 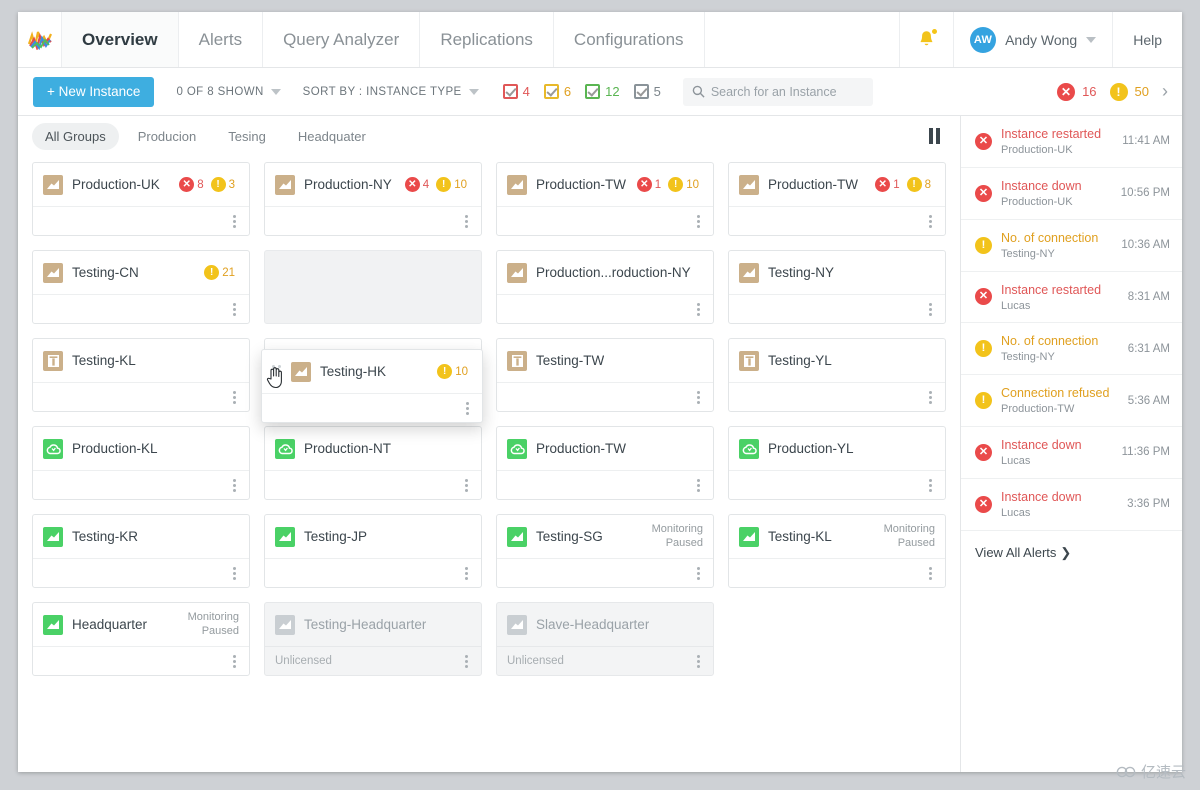 I want to click on nav-tab-label: Replications, so click(x=486, y=39).